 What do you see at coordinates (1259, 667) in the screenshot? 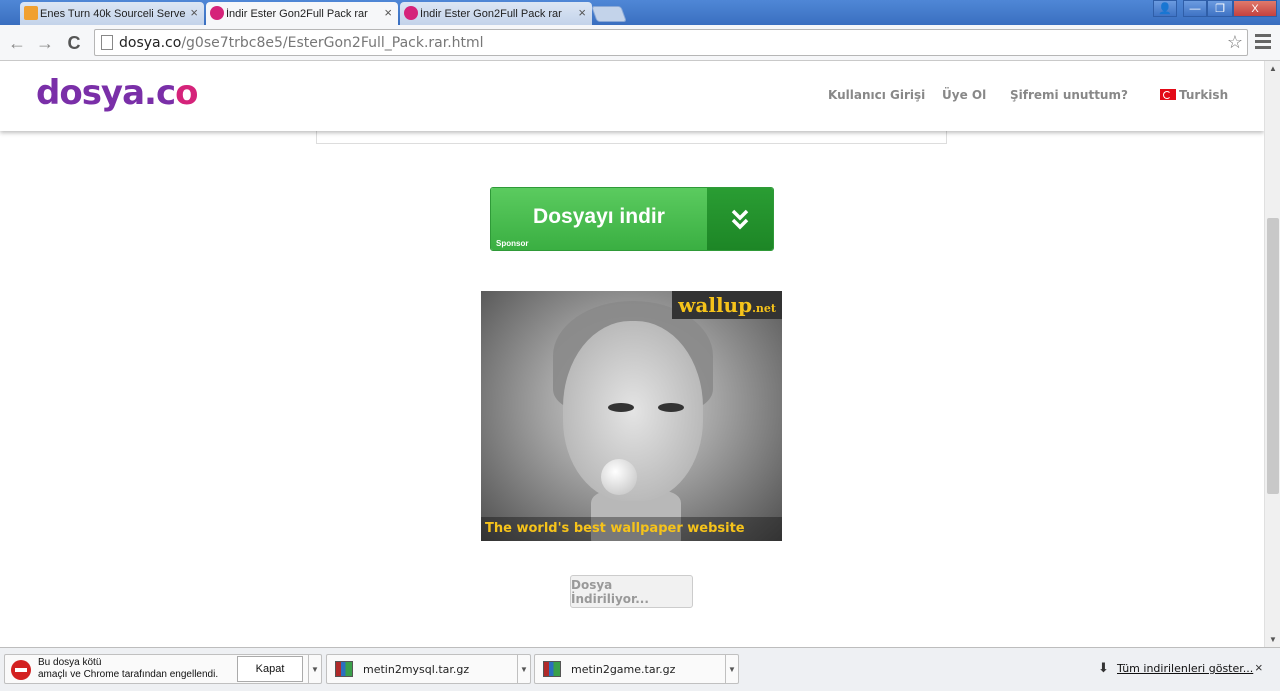
I see `close-shelf-icon: ×` at bounding box center [1259, 667].